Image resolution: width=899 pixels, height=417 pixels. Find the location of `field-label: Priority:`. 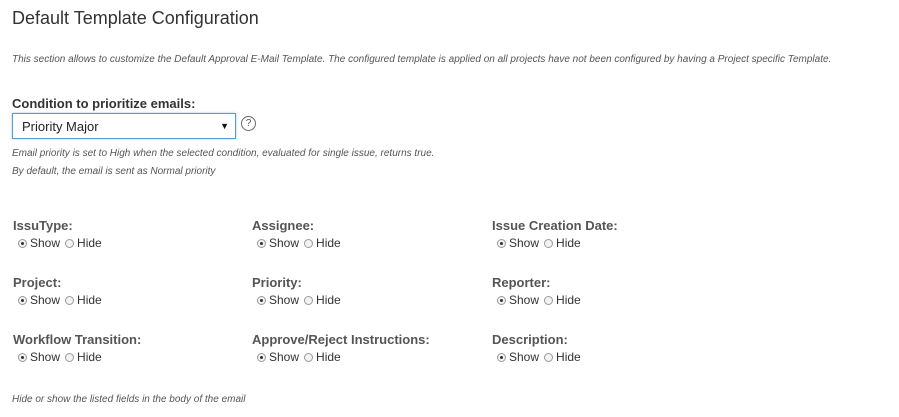

field-label: Priority: is located at coordinates (277, 282).